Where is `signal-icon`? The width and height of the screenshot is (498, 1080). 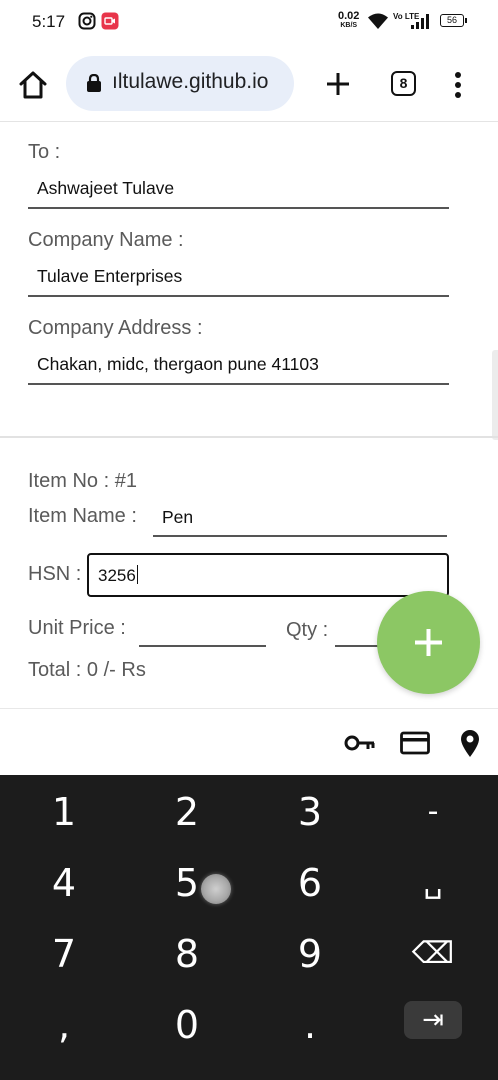
signal-icon is located at coordinates (420, 24).